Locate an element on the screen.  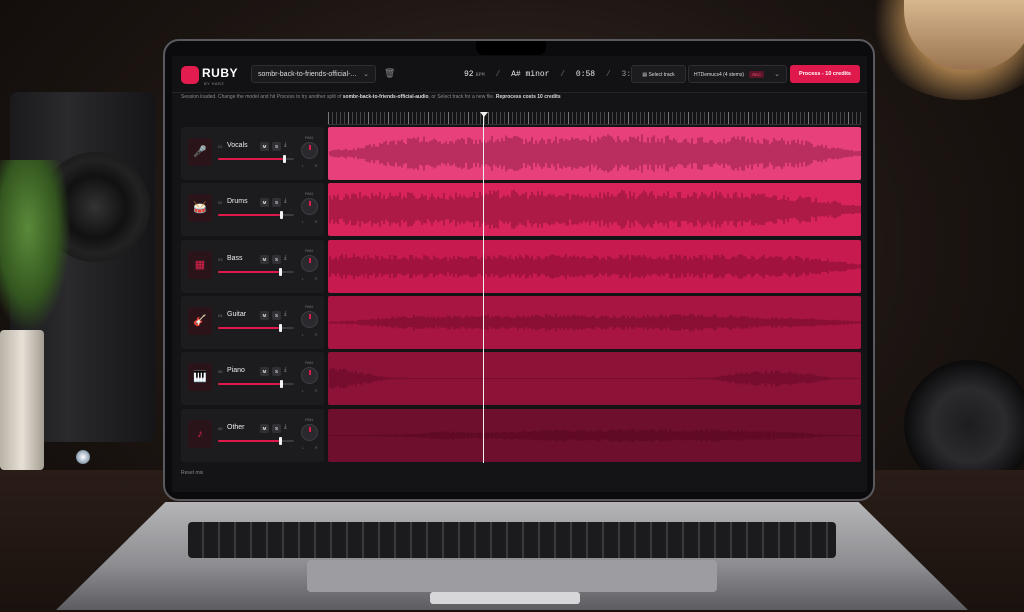
track-row: 🥁 02 Drums M S ⤓ PAN L R is located at coordinates (521, 210).